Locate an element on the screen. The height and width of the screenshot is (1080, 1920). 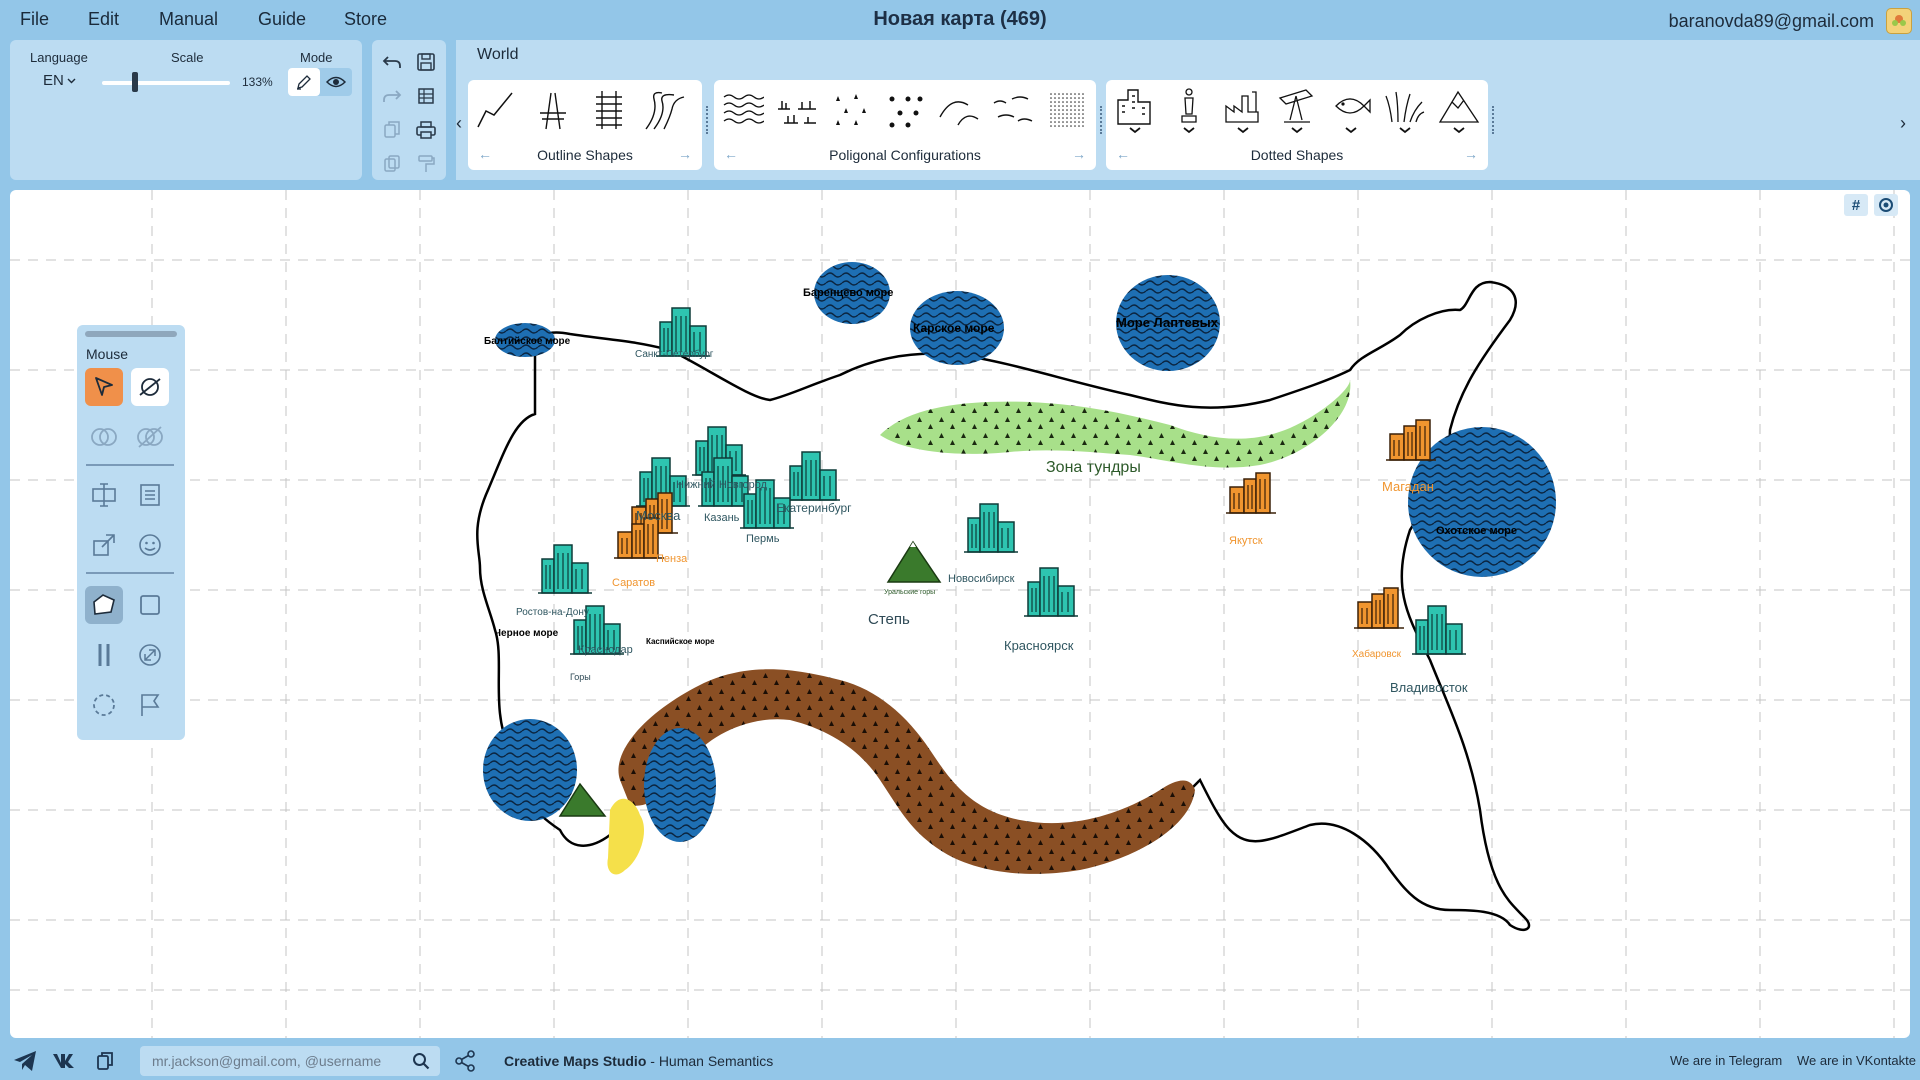
city-saratov-icon is located at coordinates (639, 538).